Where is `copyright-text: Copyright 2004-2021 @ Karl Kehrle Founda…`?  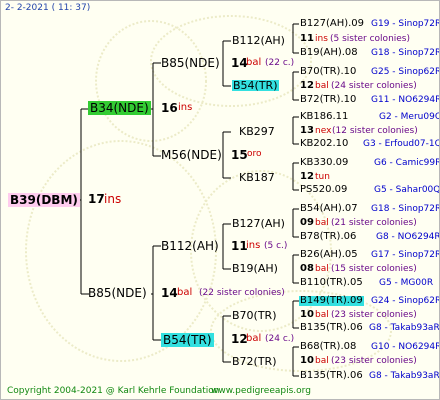
copyright-text: Copyright 2004-2021 @ Karl Kehrle Founda… is located at coordinates (113, 391).